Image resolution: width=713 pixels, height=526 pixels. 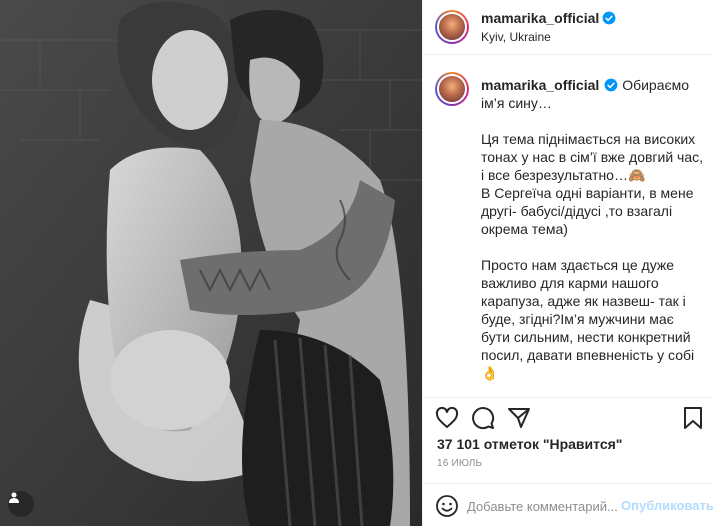 What do you see at coordinates (452, 89) in the screenshot?
I see `caption-author-avatar` at bounding box center [452, 89].